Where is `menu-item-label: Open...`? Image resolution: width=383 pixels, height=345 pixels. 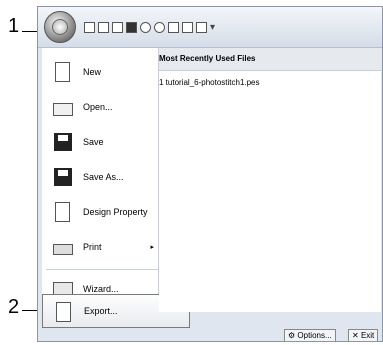
menu-item-label: Open... is located at coordinates (98, 107).